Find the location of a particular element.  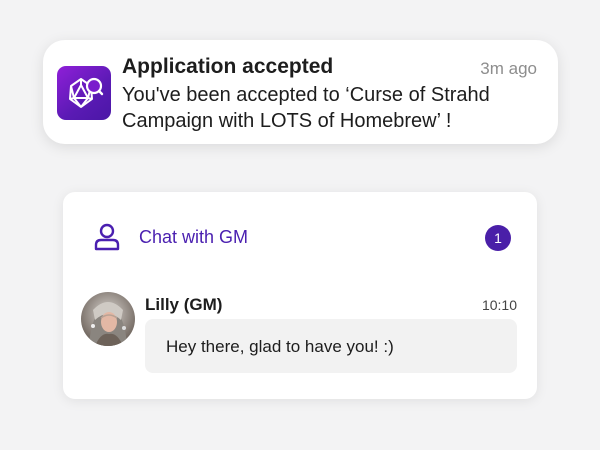

notification-title: Application accepted is located at coordinates (228, 66).